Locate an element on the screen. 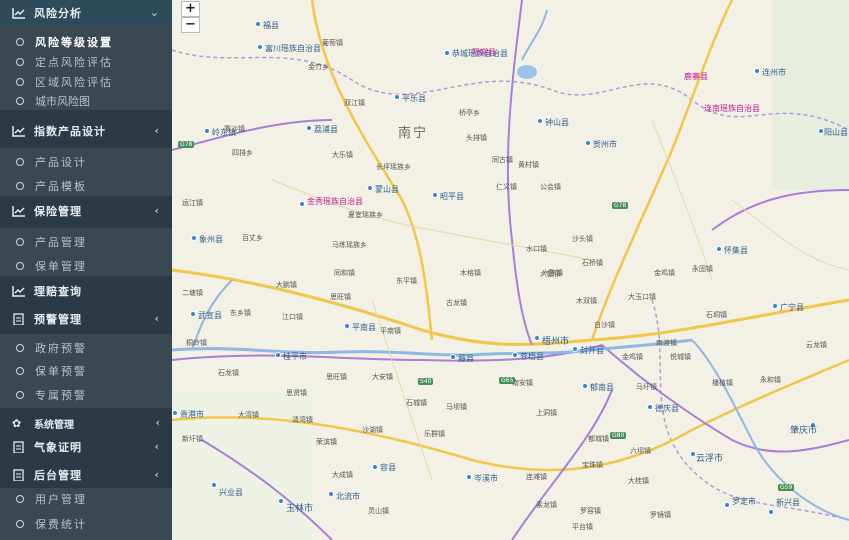  town-label: 古龙镇 is located at coordinates (456, 303).